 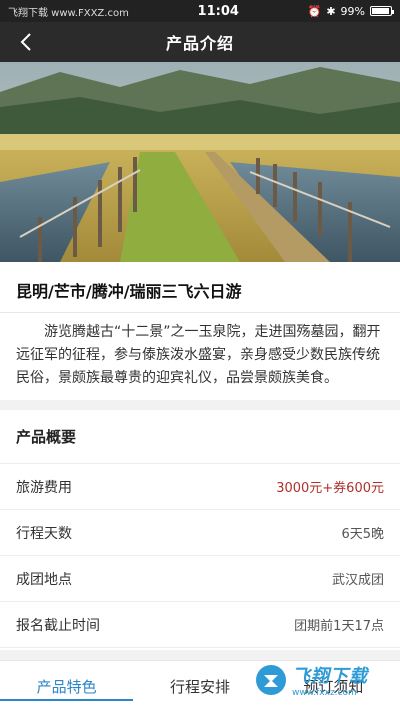 I want to click on overview-row-deadline: 报名截止时间 团期前1天17点, so click(x=200, y=625).